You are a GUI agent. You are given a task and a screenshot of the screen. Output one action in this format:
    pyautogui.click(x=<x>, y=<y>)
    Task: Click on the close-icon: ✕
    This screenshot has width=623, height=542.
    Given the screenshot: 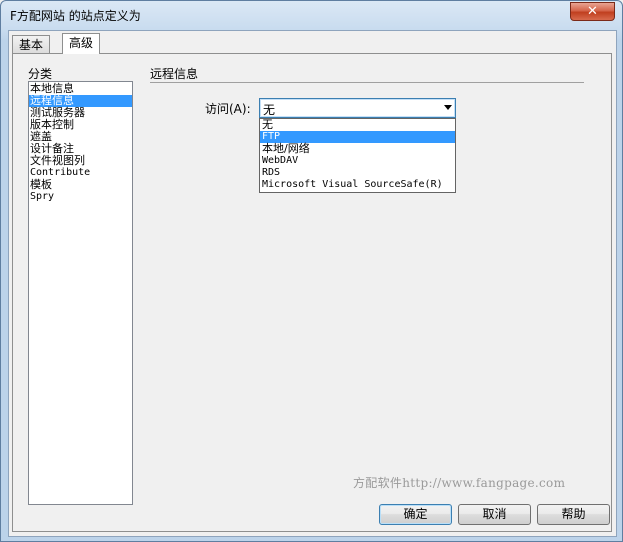 What is the action you would take?
    pyautogui.click(x=592, y=11)
    